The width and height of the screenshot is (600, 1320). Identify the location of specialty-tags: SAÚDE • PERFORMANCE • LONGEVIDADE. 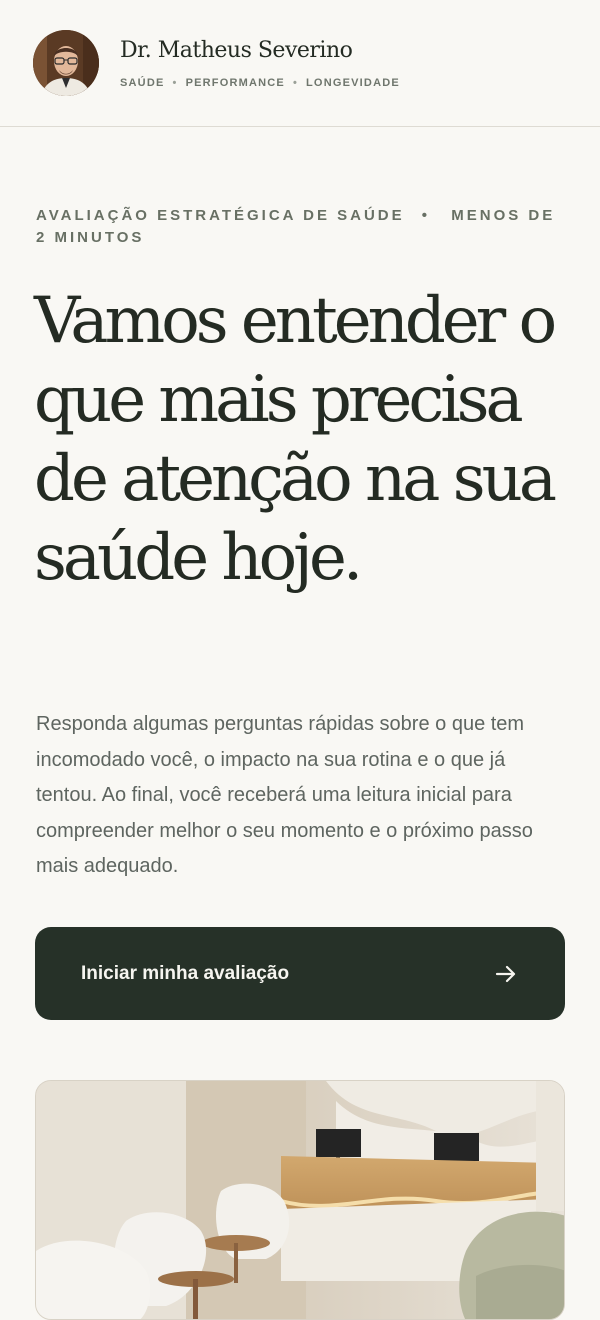
(260, 83).